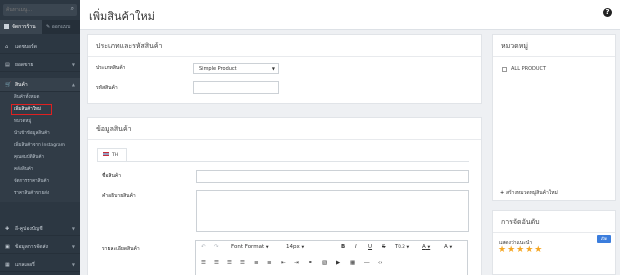  What do you see at coordinates (520, 250) in the screenshot?
I see `star-rating: ★★★★★` at bounding box center [520, 250].